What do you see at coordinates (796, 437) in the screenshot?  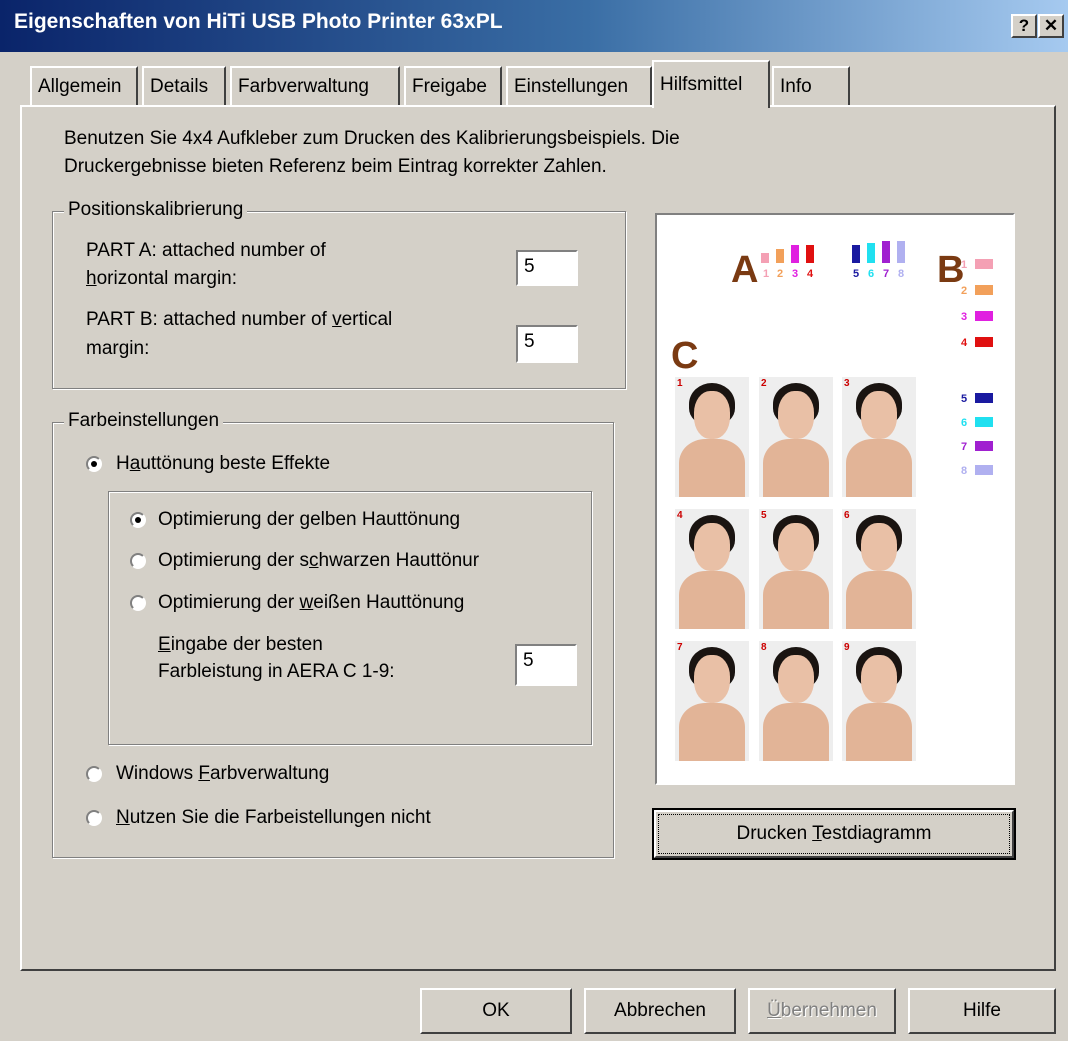 I see `sample-photo-2: 2` at bounding box center [796, 437].